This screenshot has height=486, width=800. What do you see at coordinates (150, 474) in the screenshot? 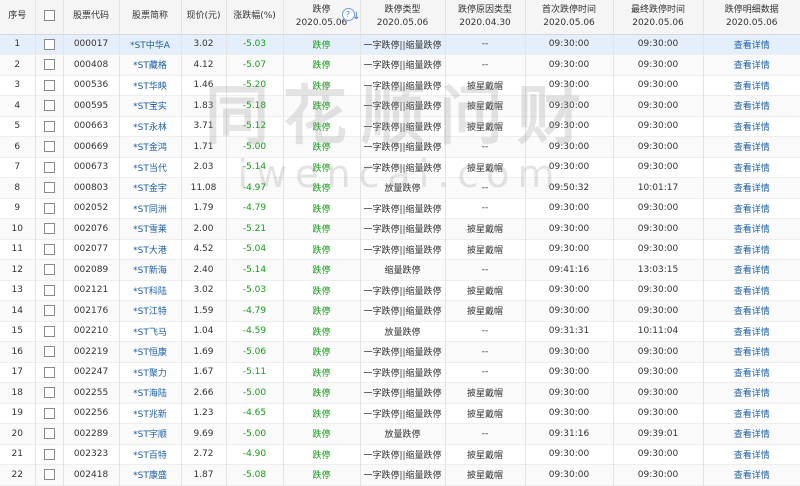
I see `stock-name-link: *ST康盛` at bounding box center [150, 474].